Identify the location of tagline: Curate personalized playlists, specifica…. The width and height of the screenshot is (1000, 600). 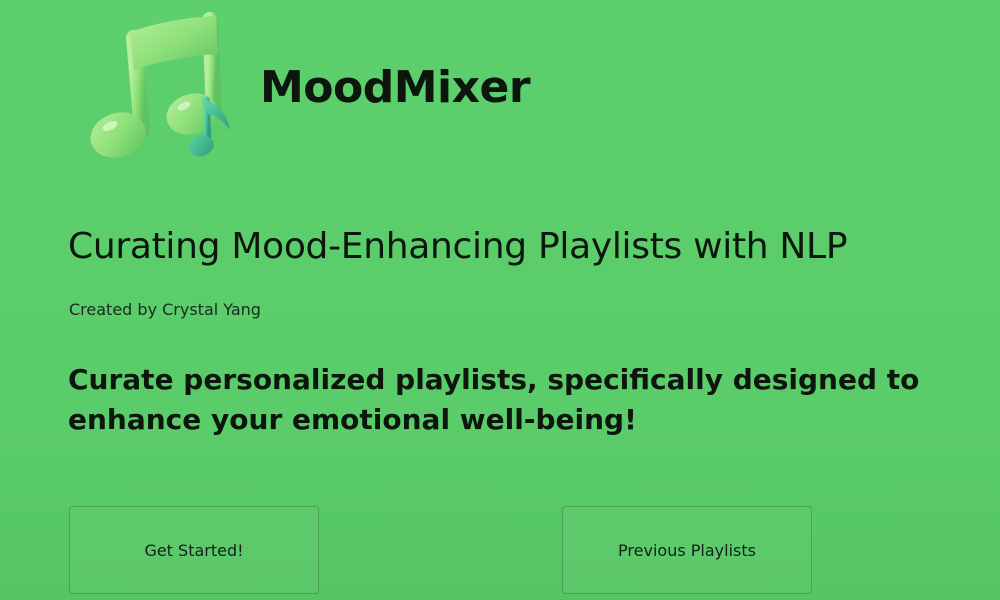
(494, 399).